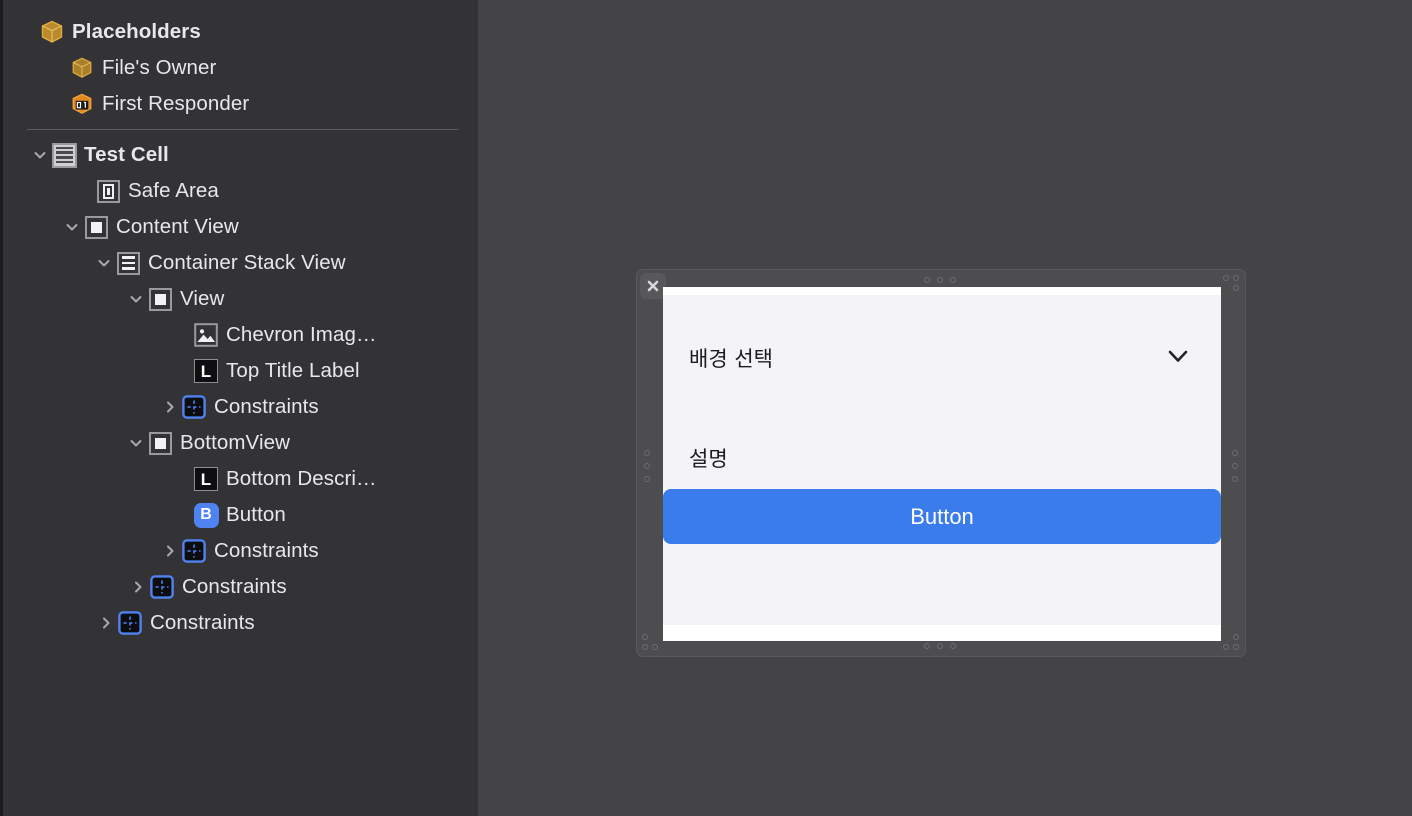  Describe the element at coordinates (708, 459) in the screenshot. I see `bottom-description-label: 설명` at that location.